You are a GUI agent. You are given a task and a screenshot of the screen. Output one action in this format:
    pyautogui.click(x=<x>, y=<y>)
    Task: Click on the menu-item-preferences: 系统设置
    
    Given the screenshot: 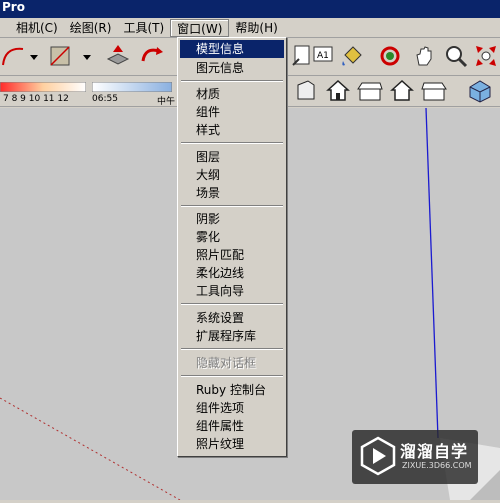 What is the action you would take?
    pyautogui.click(x=232, y=318)
    